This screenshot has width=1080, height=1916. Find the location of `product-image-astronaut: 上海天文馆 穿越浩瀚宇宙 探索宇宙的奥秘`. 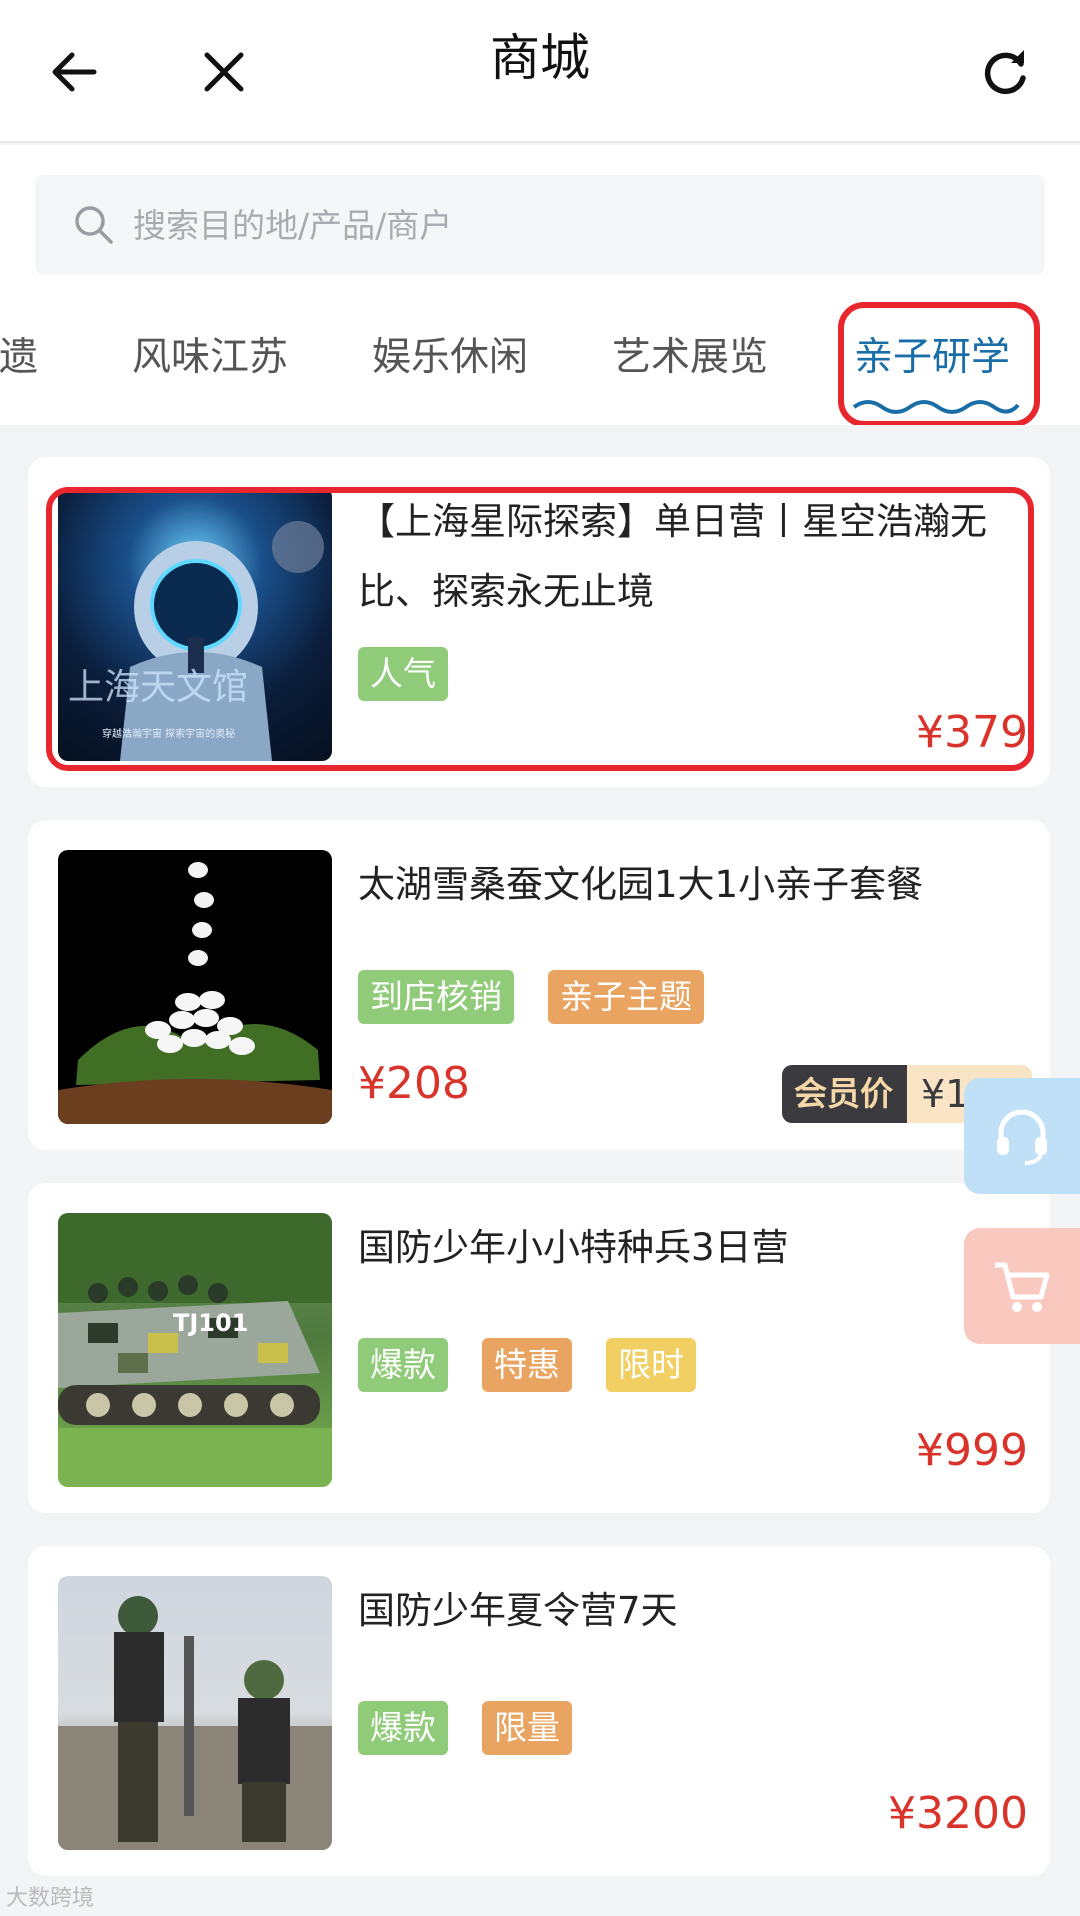

product-image-astronaut: 上海天文馆 穿越浩瀚宇宙 探索宇宙的奥秘 is located at coordinates (195, 624).